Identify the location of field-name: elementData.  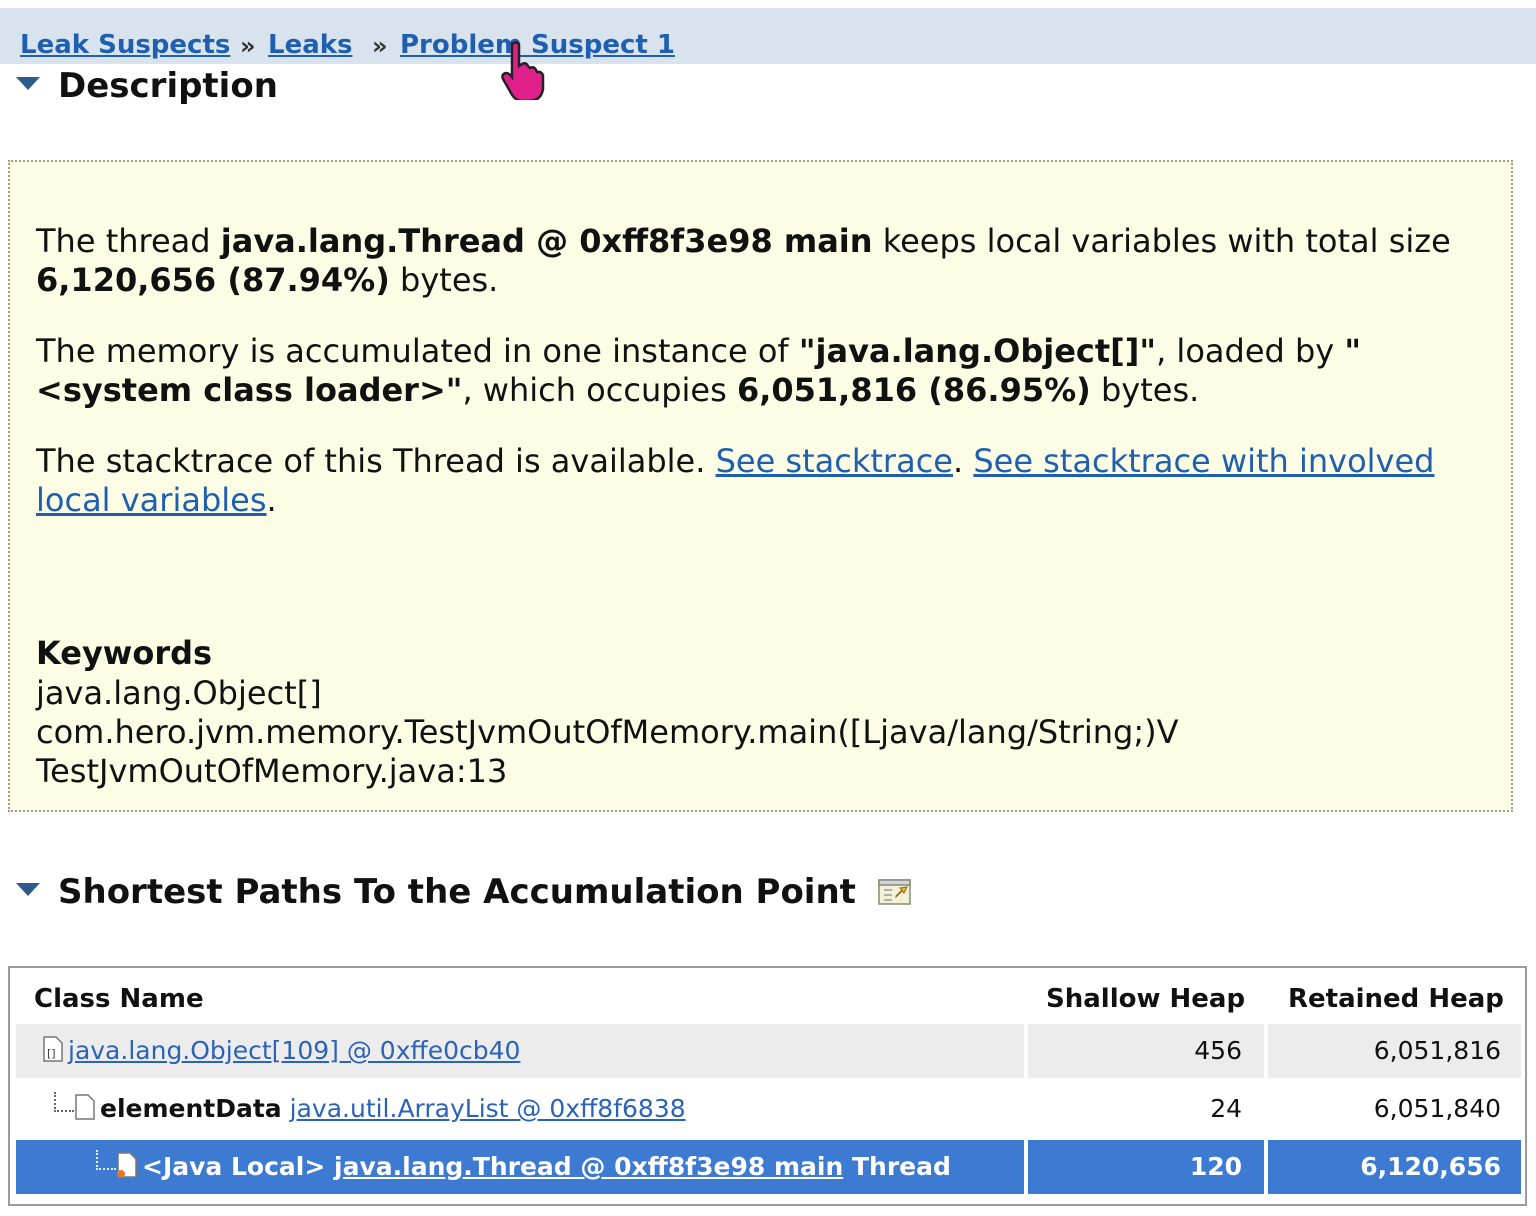
(191, 1108).